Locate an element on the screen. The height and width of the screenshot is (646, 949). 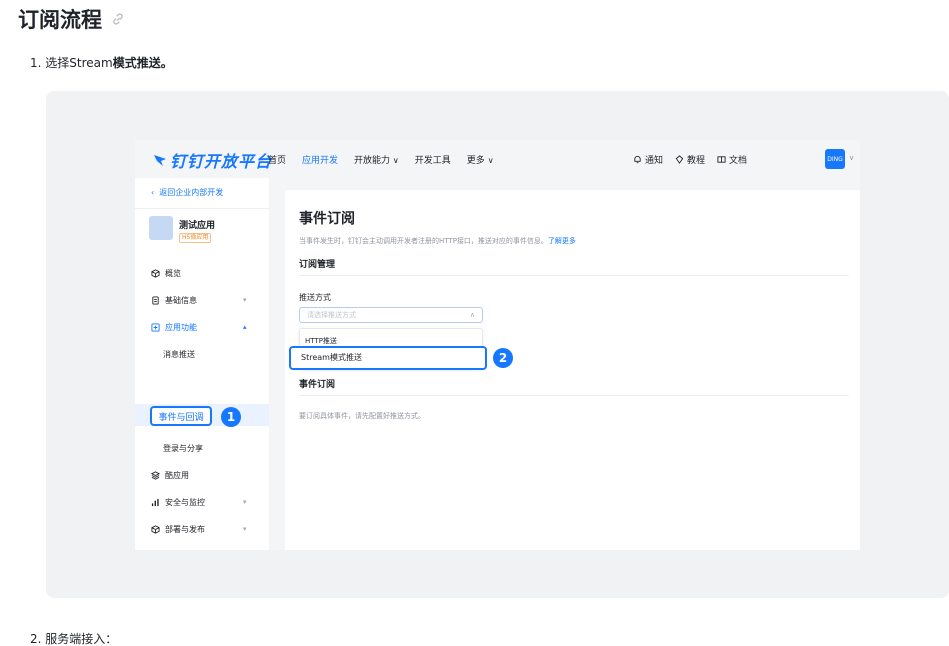
back-link: ‹ 返回企业内部开发 is located at coordinates (187, 192).